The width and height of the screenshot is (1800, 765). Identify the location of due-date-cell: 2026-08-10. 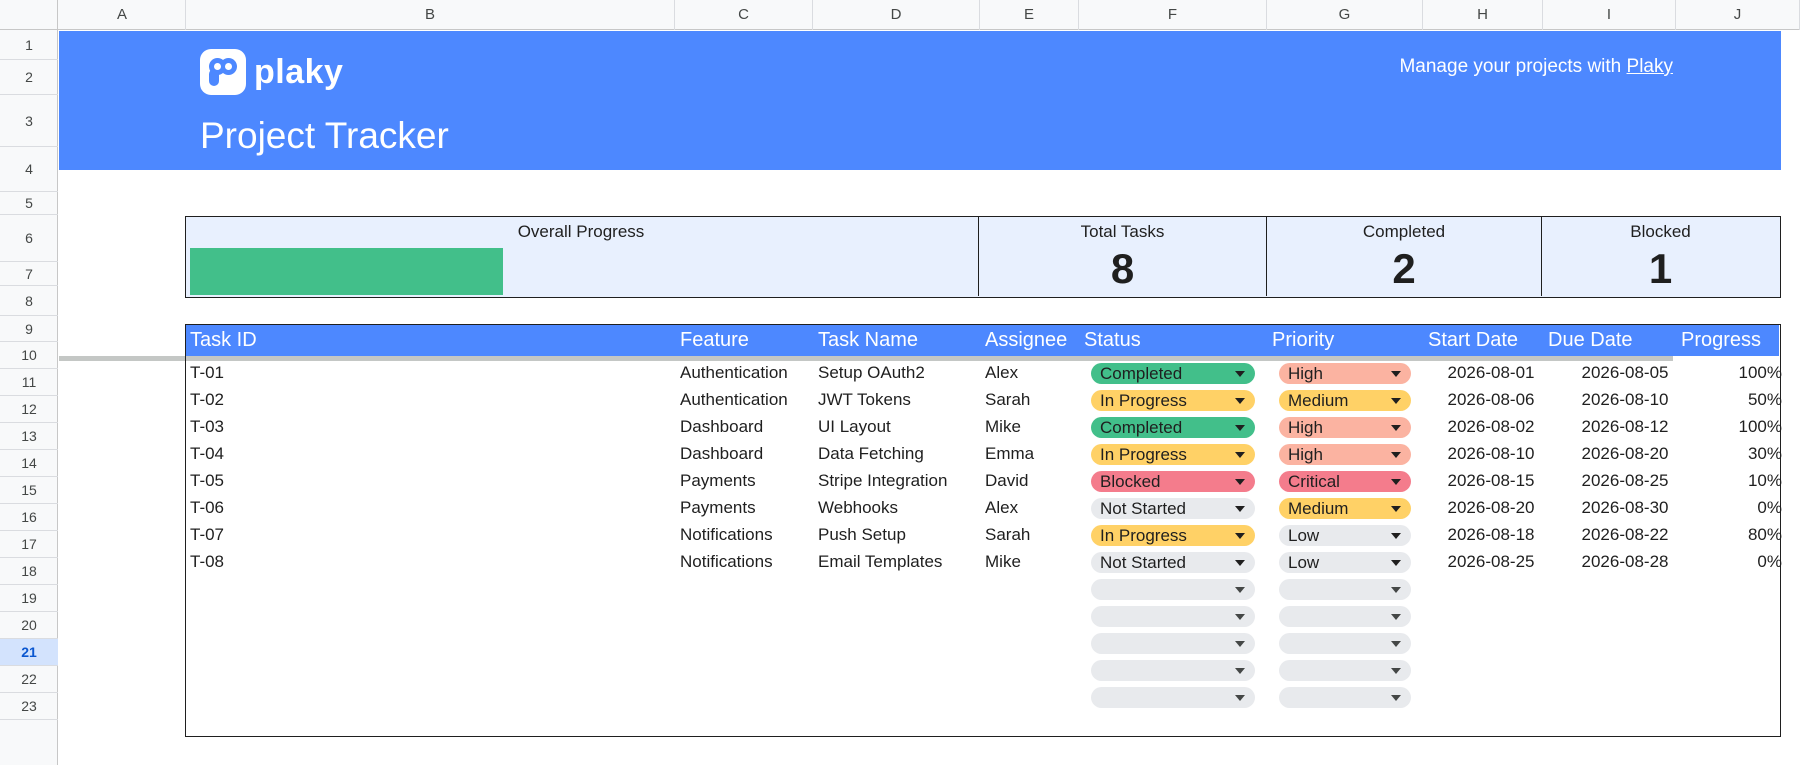
(1625, 400).